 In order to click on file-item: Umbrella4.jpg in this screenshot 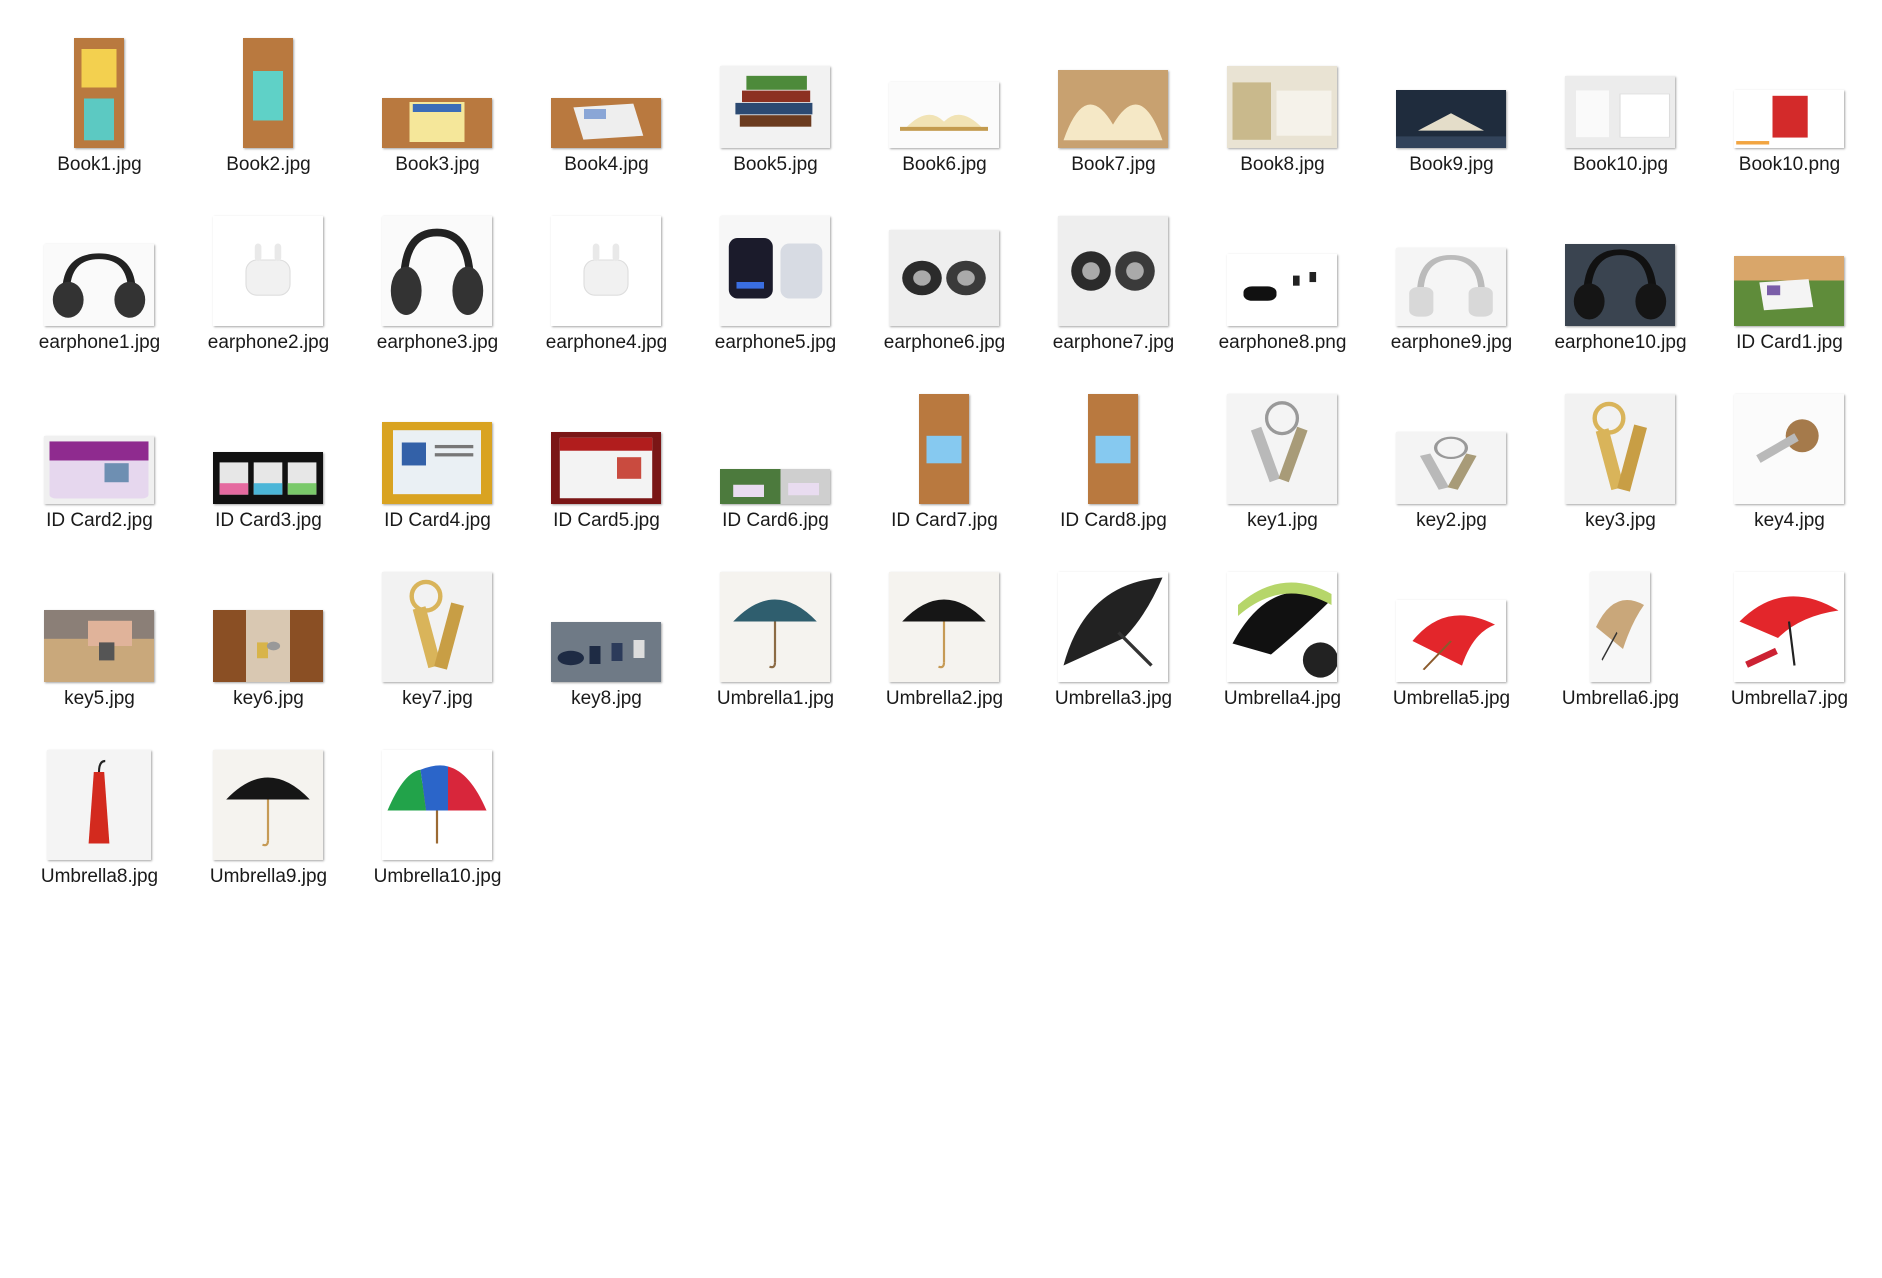, I will do `click(1299, 637)`.